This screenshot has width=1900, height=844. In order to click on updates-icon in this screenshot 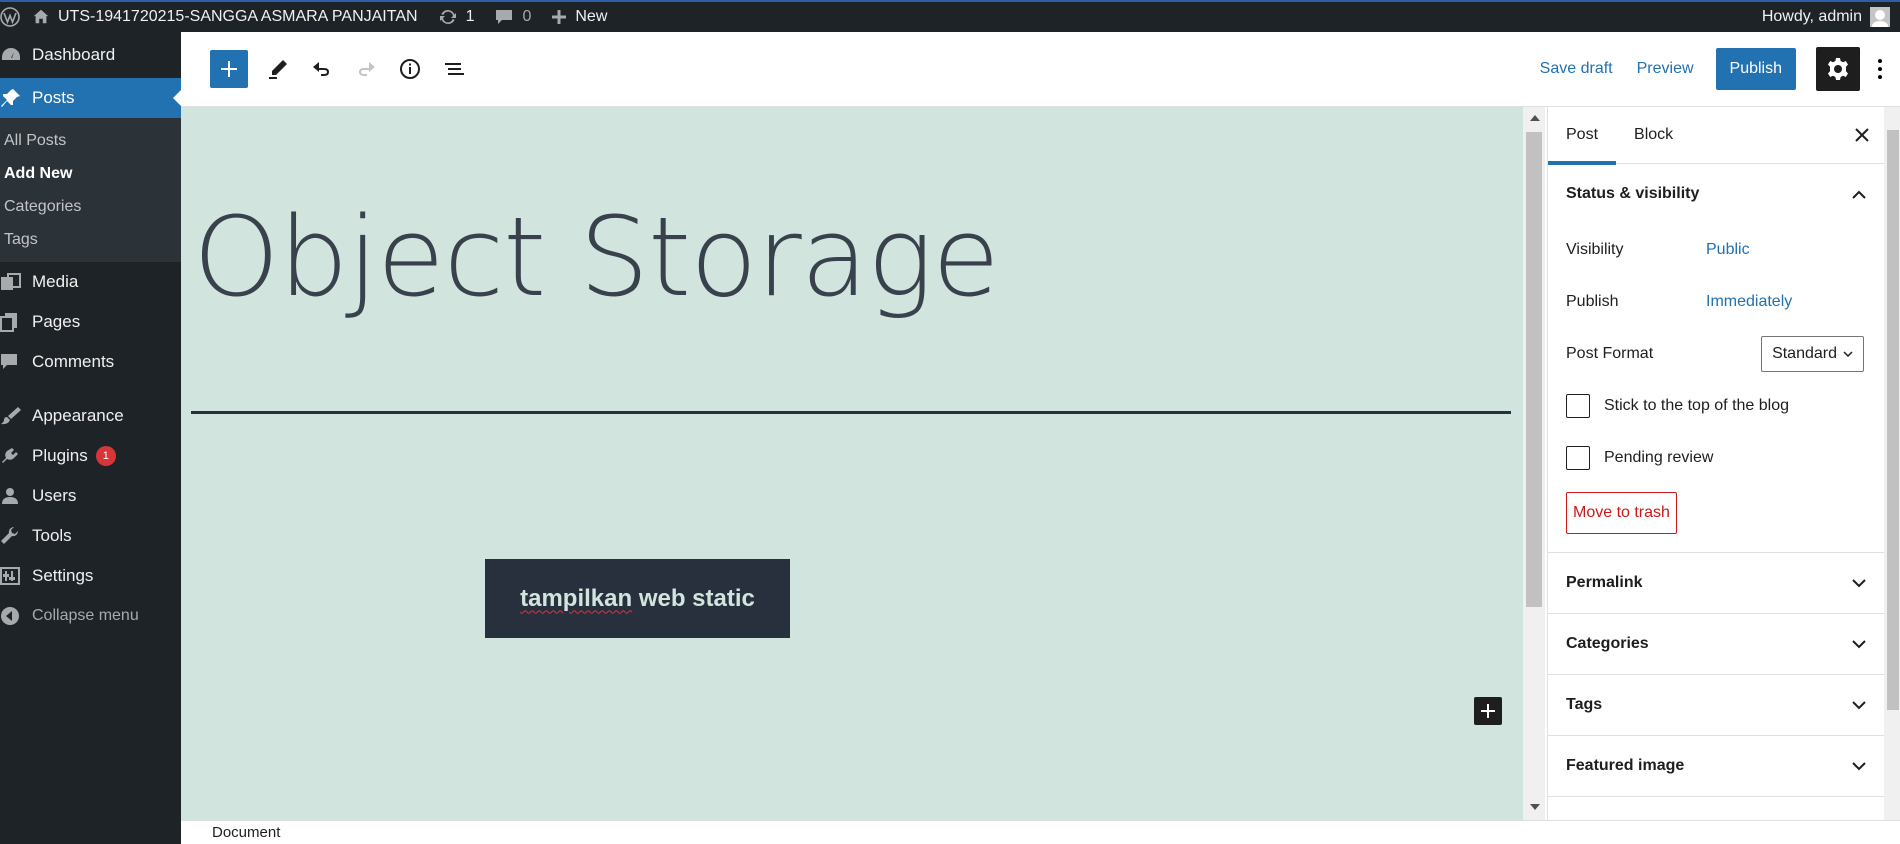, I will do `click(448, 17)`.